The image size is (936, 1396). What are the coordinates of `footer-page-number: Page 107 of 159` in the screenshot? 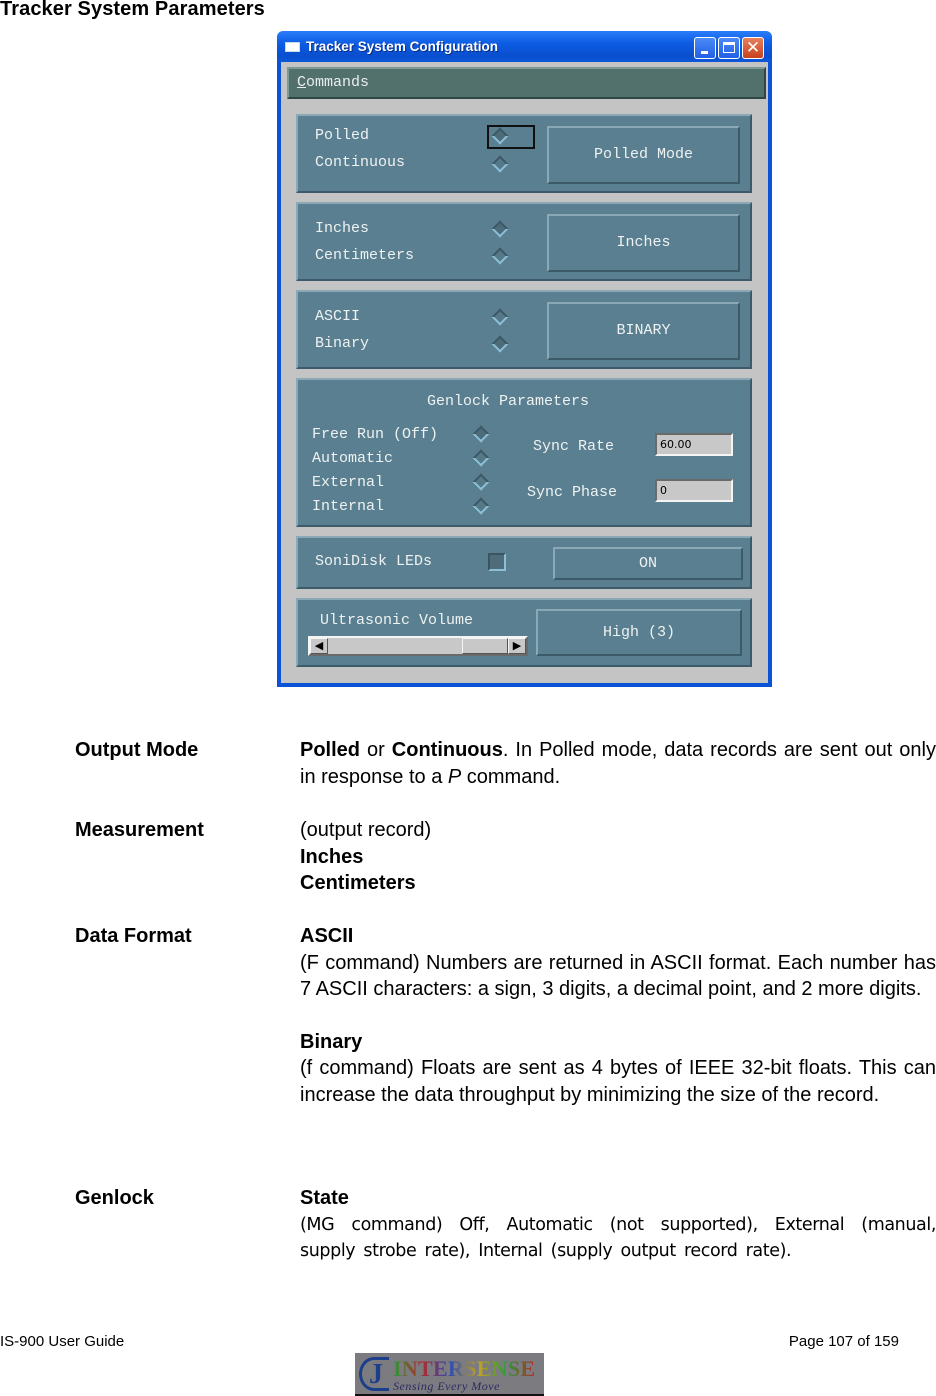 It's located at (843, 1341).